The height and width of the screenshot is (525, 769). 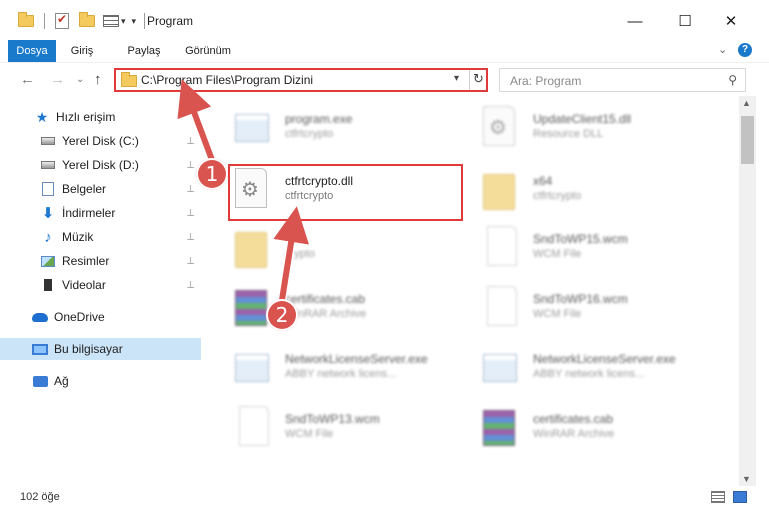 What do you see at coordinates (208, 51) in the screenshot?
I see `tab-view: Görünüm` at bounding box center [208, 51].